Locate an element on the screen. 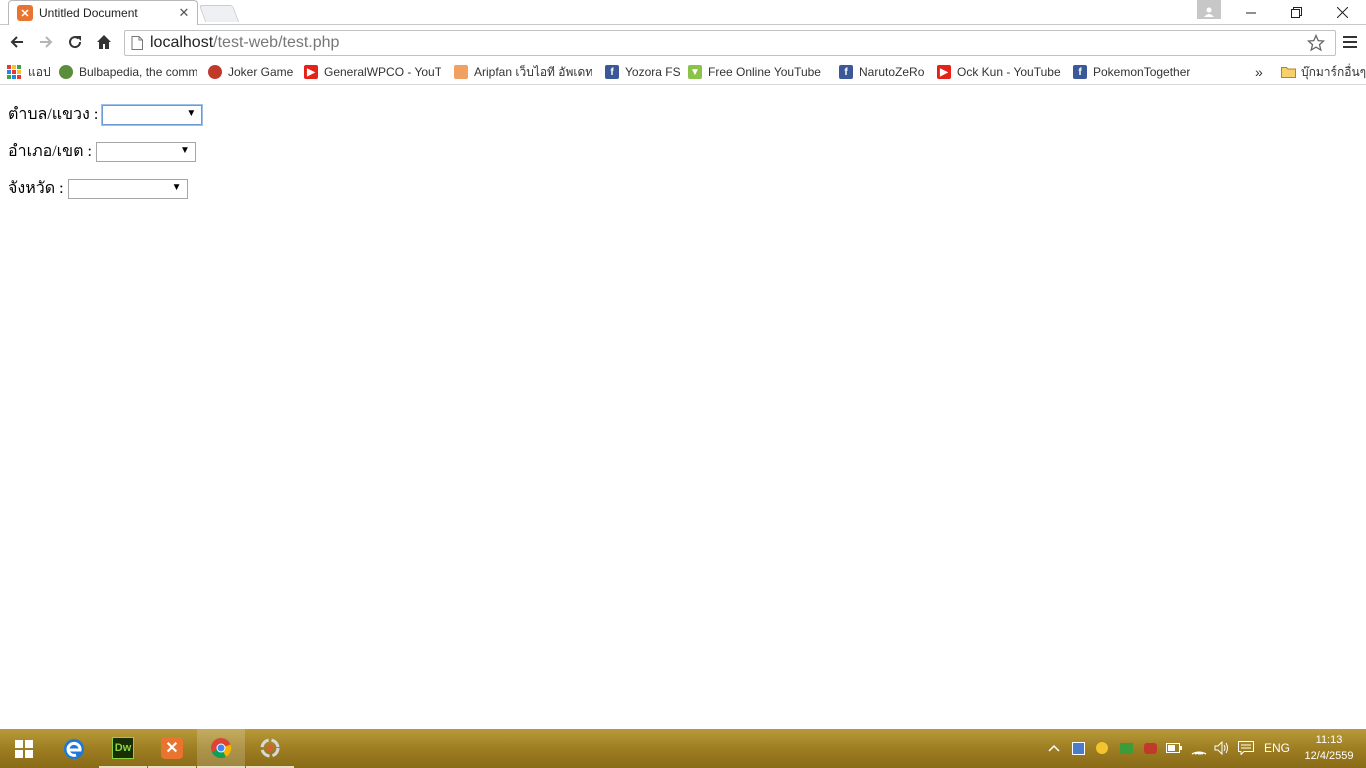  windows-start-icon is located at coordinates (24, 748).